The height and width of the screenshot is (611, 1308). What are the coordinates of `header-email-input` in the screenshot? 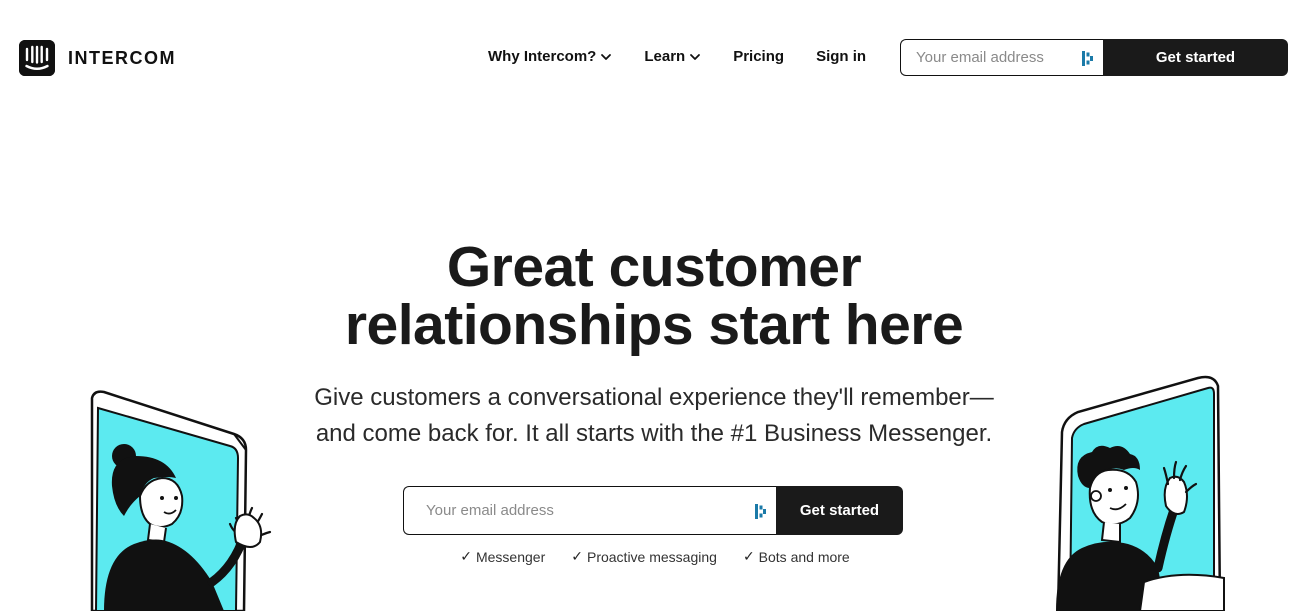 It's located at (1002, 57).